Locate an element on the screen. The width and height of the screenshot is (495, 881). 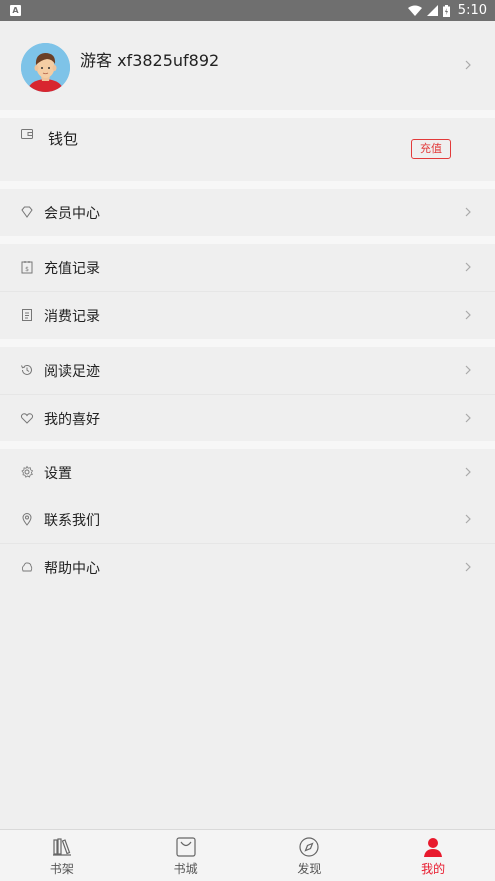
menu-item-my-favorites: 我的喜好 is located at coordinates (247, 418).